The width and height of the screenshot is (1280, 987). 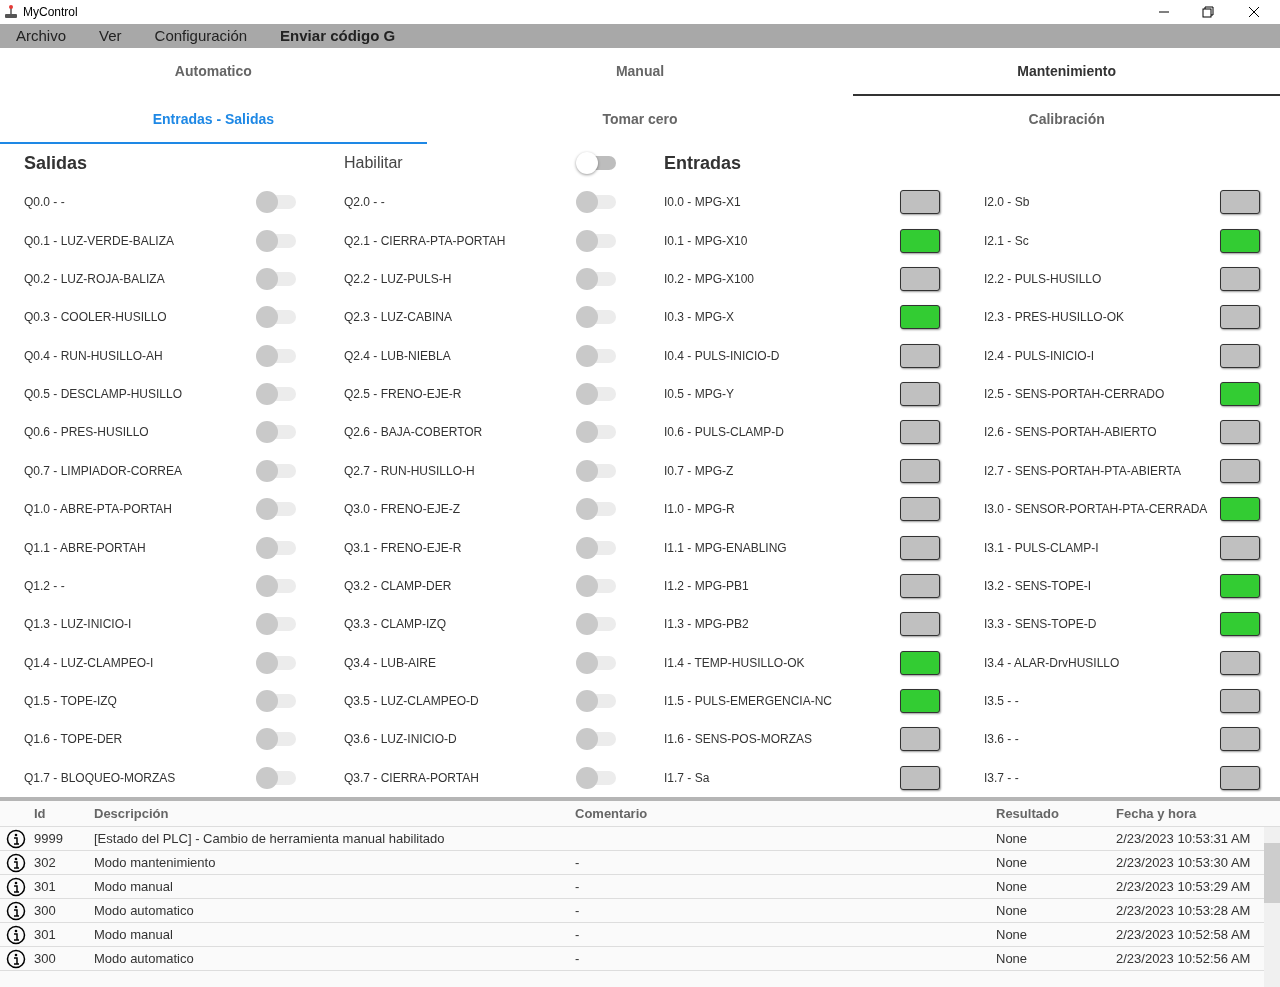 What do you see at coordinates (56, 163) in the screenshot?
I see `section-heading: Salidas` at bounding box center [56, 163].